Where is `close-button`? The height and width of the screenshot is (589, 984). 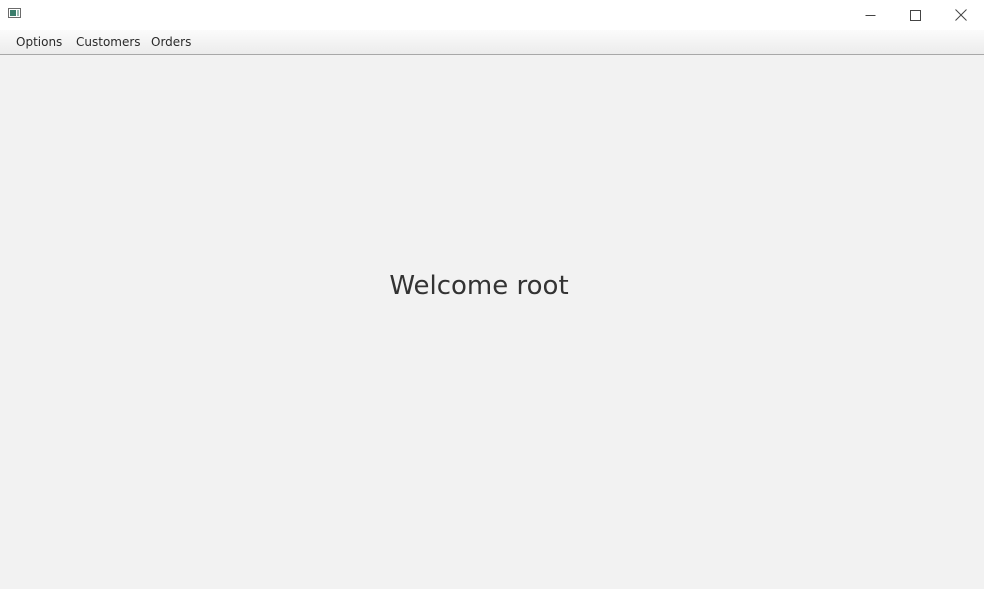 close-button is located at coordinates (961, 15).